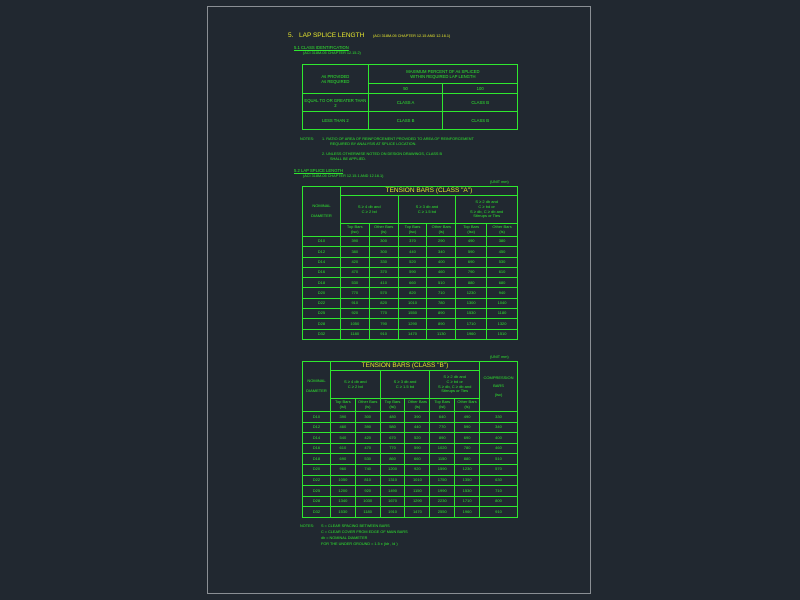 The image size is (800, 600). I want to click on table-row: D22 1050 810 1310 1010 1750 1350 630, so click(410, 480).